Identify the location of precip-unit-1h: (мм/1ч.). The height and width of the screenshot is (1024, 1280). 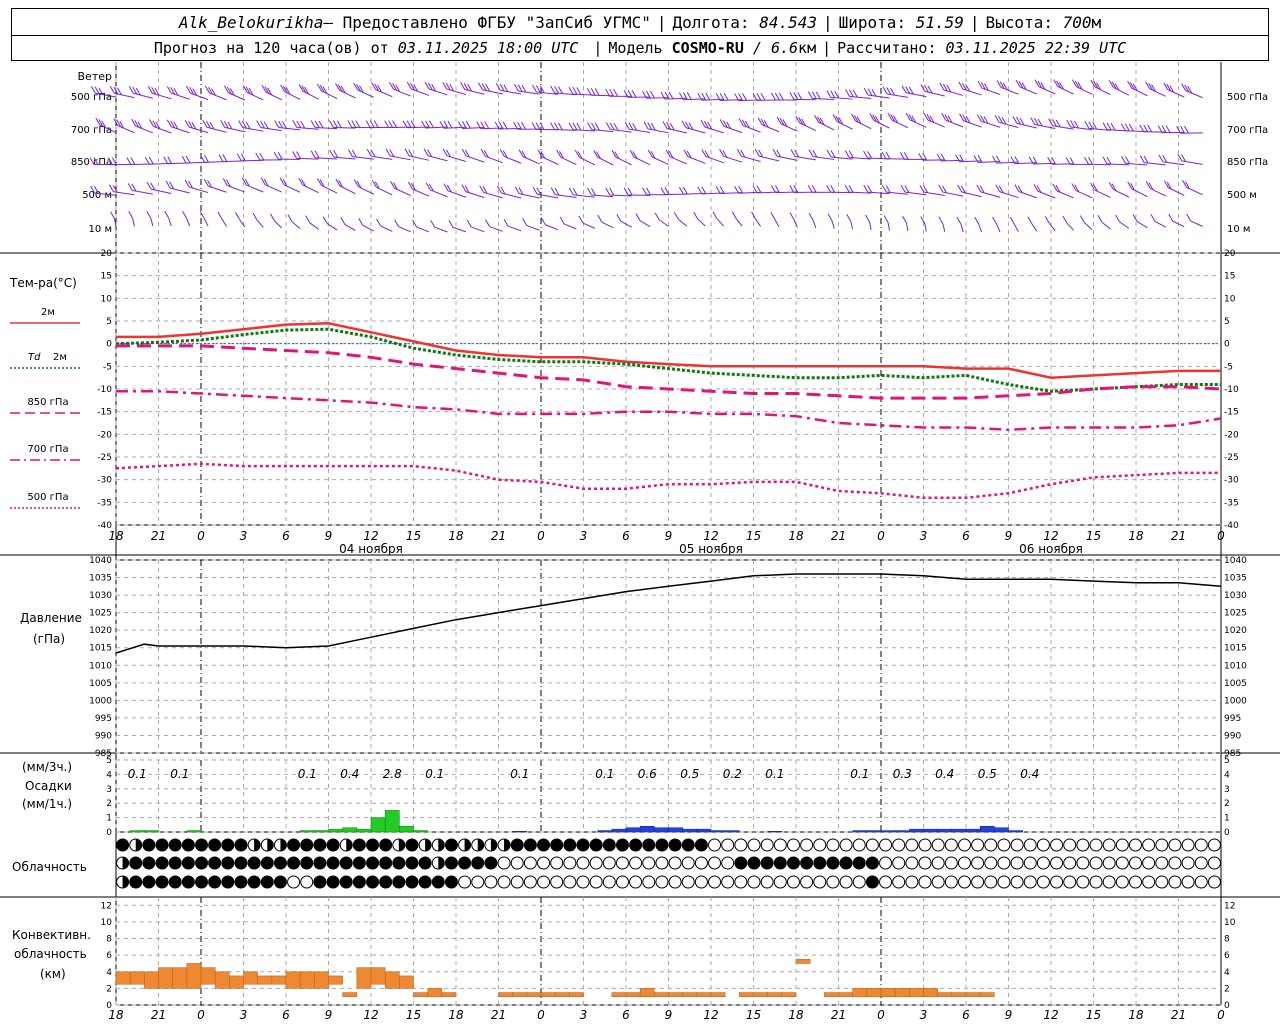
(47, 804).